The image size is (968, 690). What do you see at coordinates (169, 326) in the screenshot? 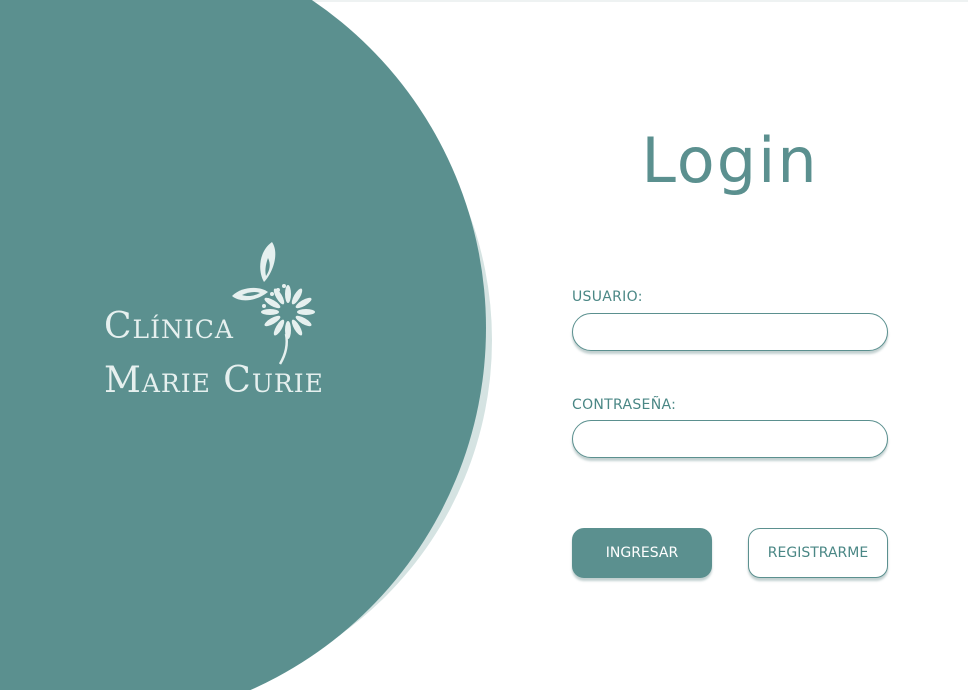
I see `clinic-name-line1: Clínica` at bounding box center [169, 326].